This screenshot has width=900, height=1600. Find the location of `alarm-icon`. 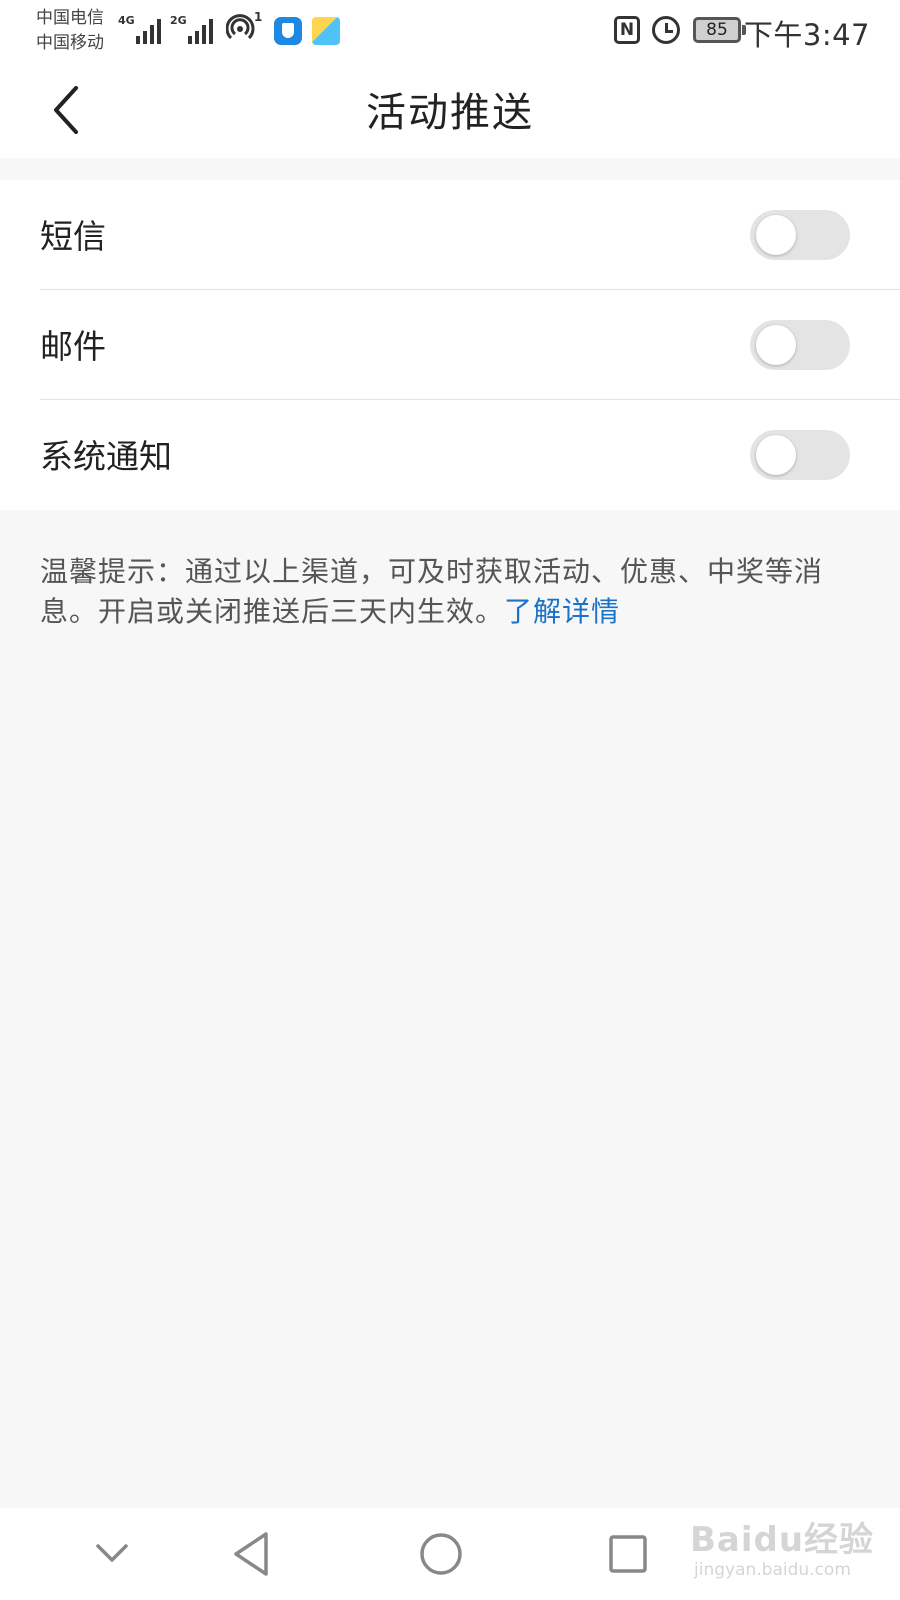

alarm-icon is located at coordinates (666, 30).